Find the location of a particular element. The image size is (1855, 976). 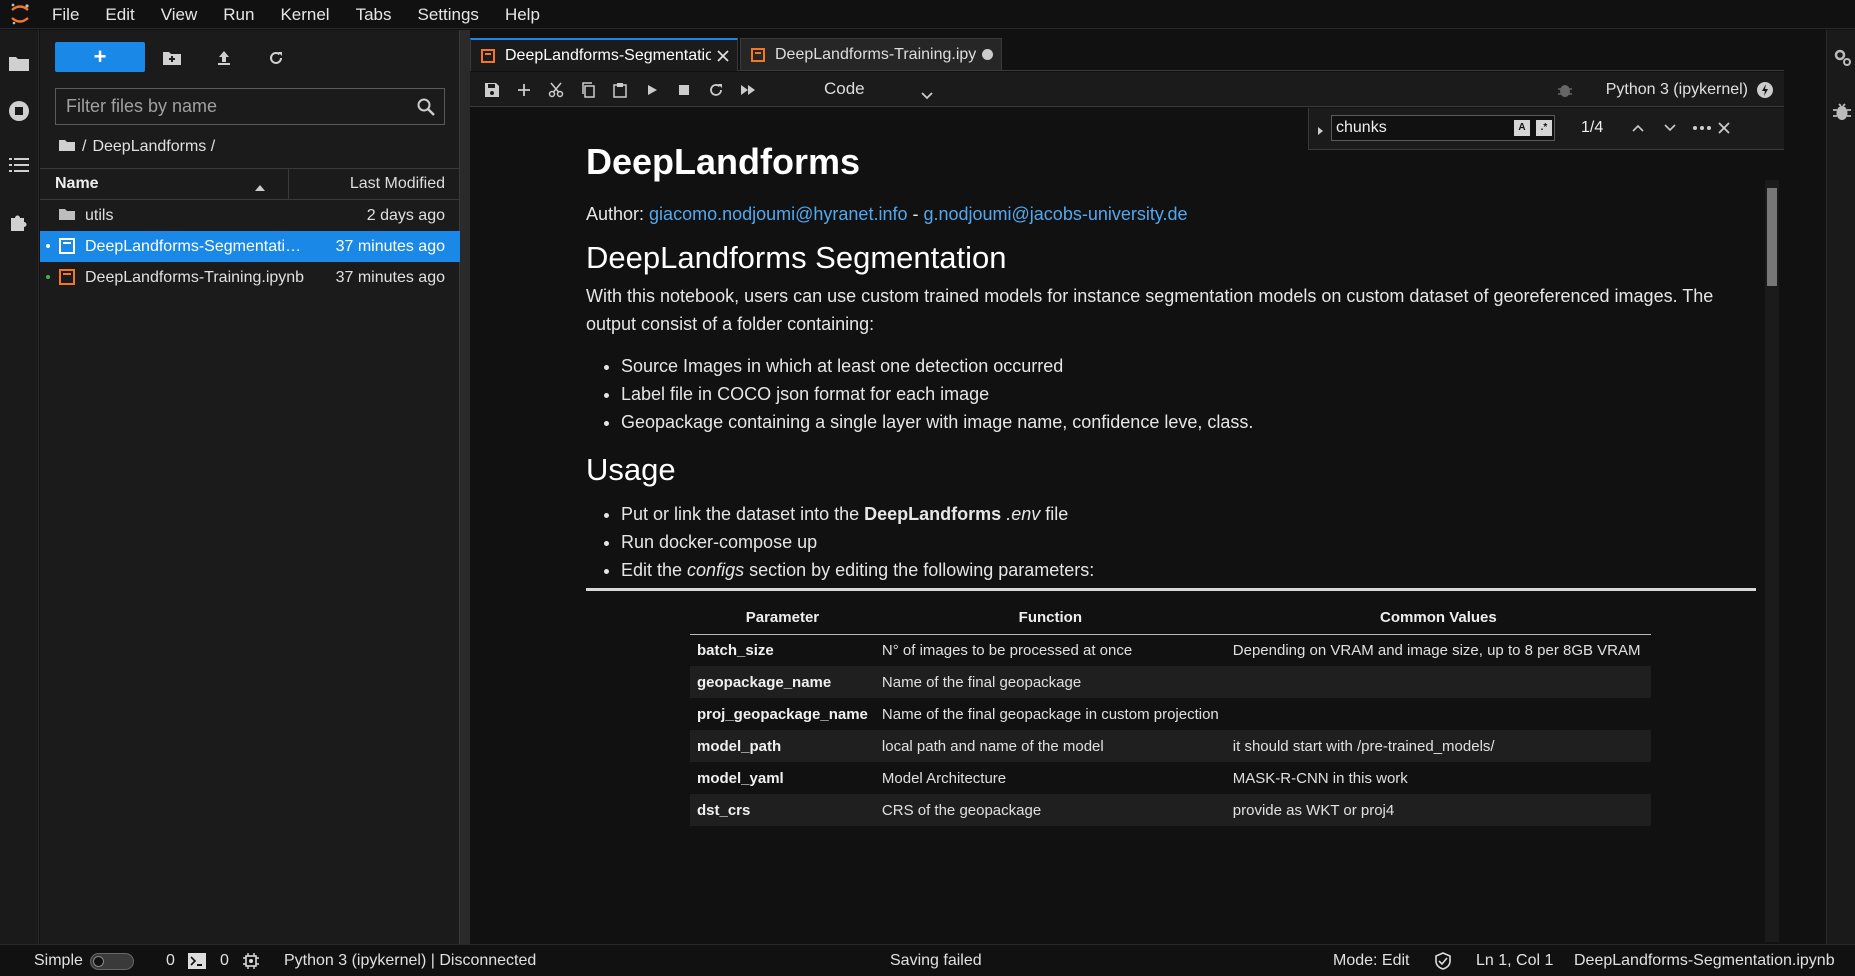

cell-type-dropdown: Code is located at coordinates (879, 89).